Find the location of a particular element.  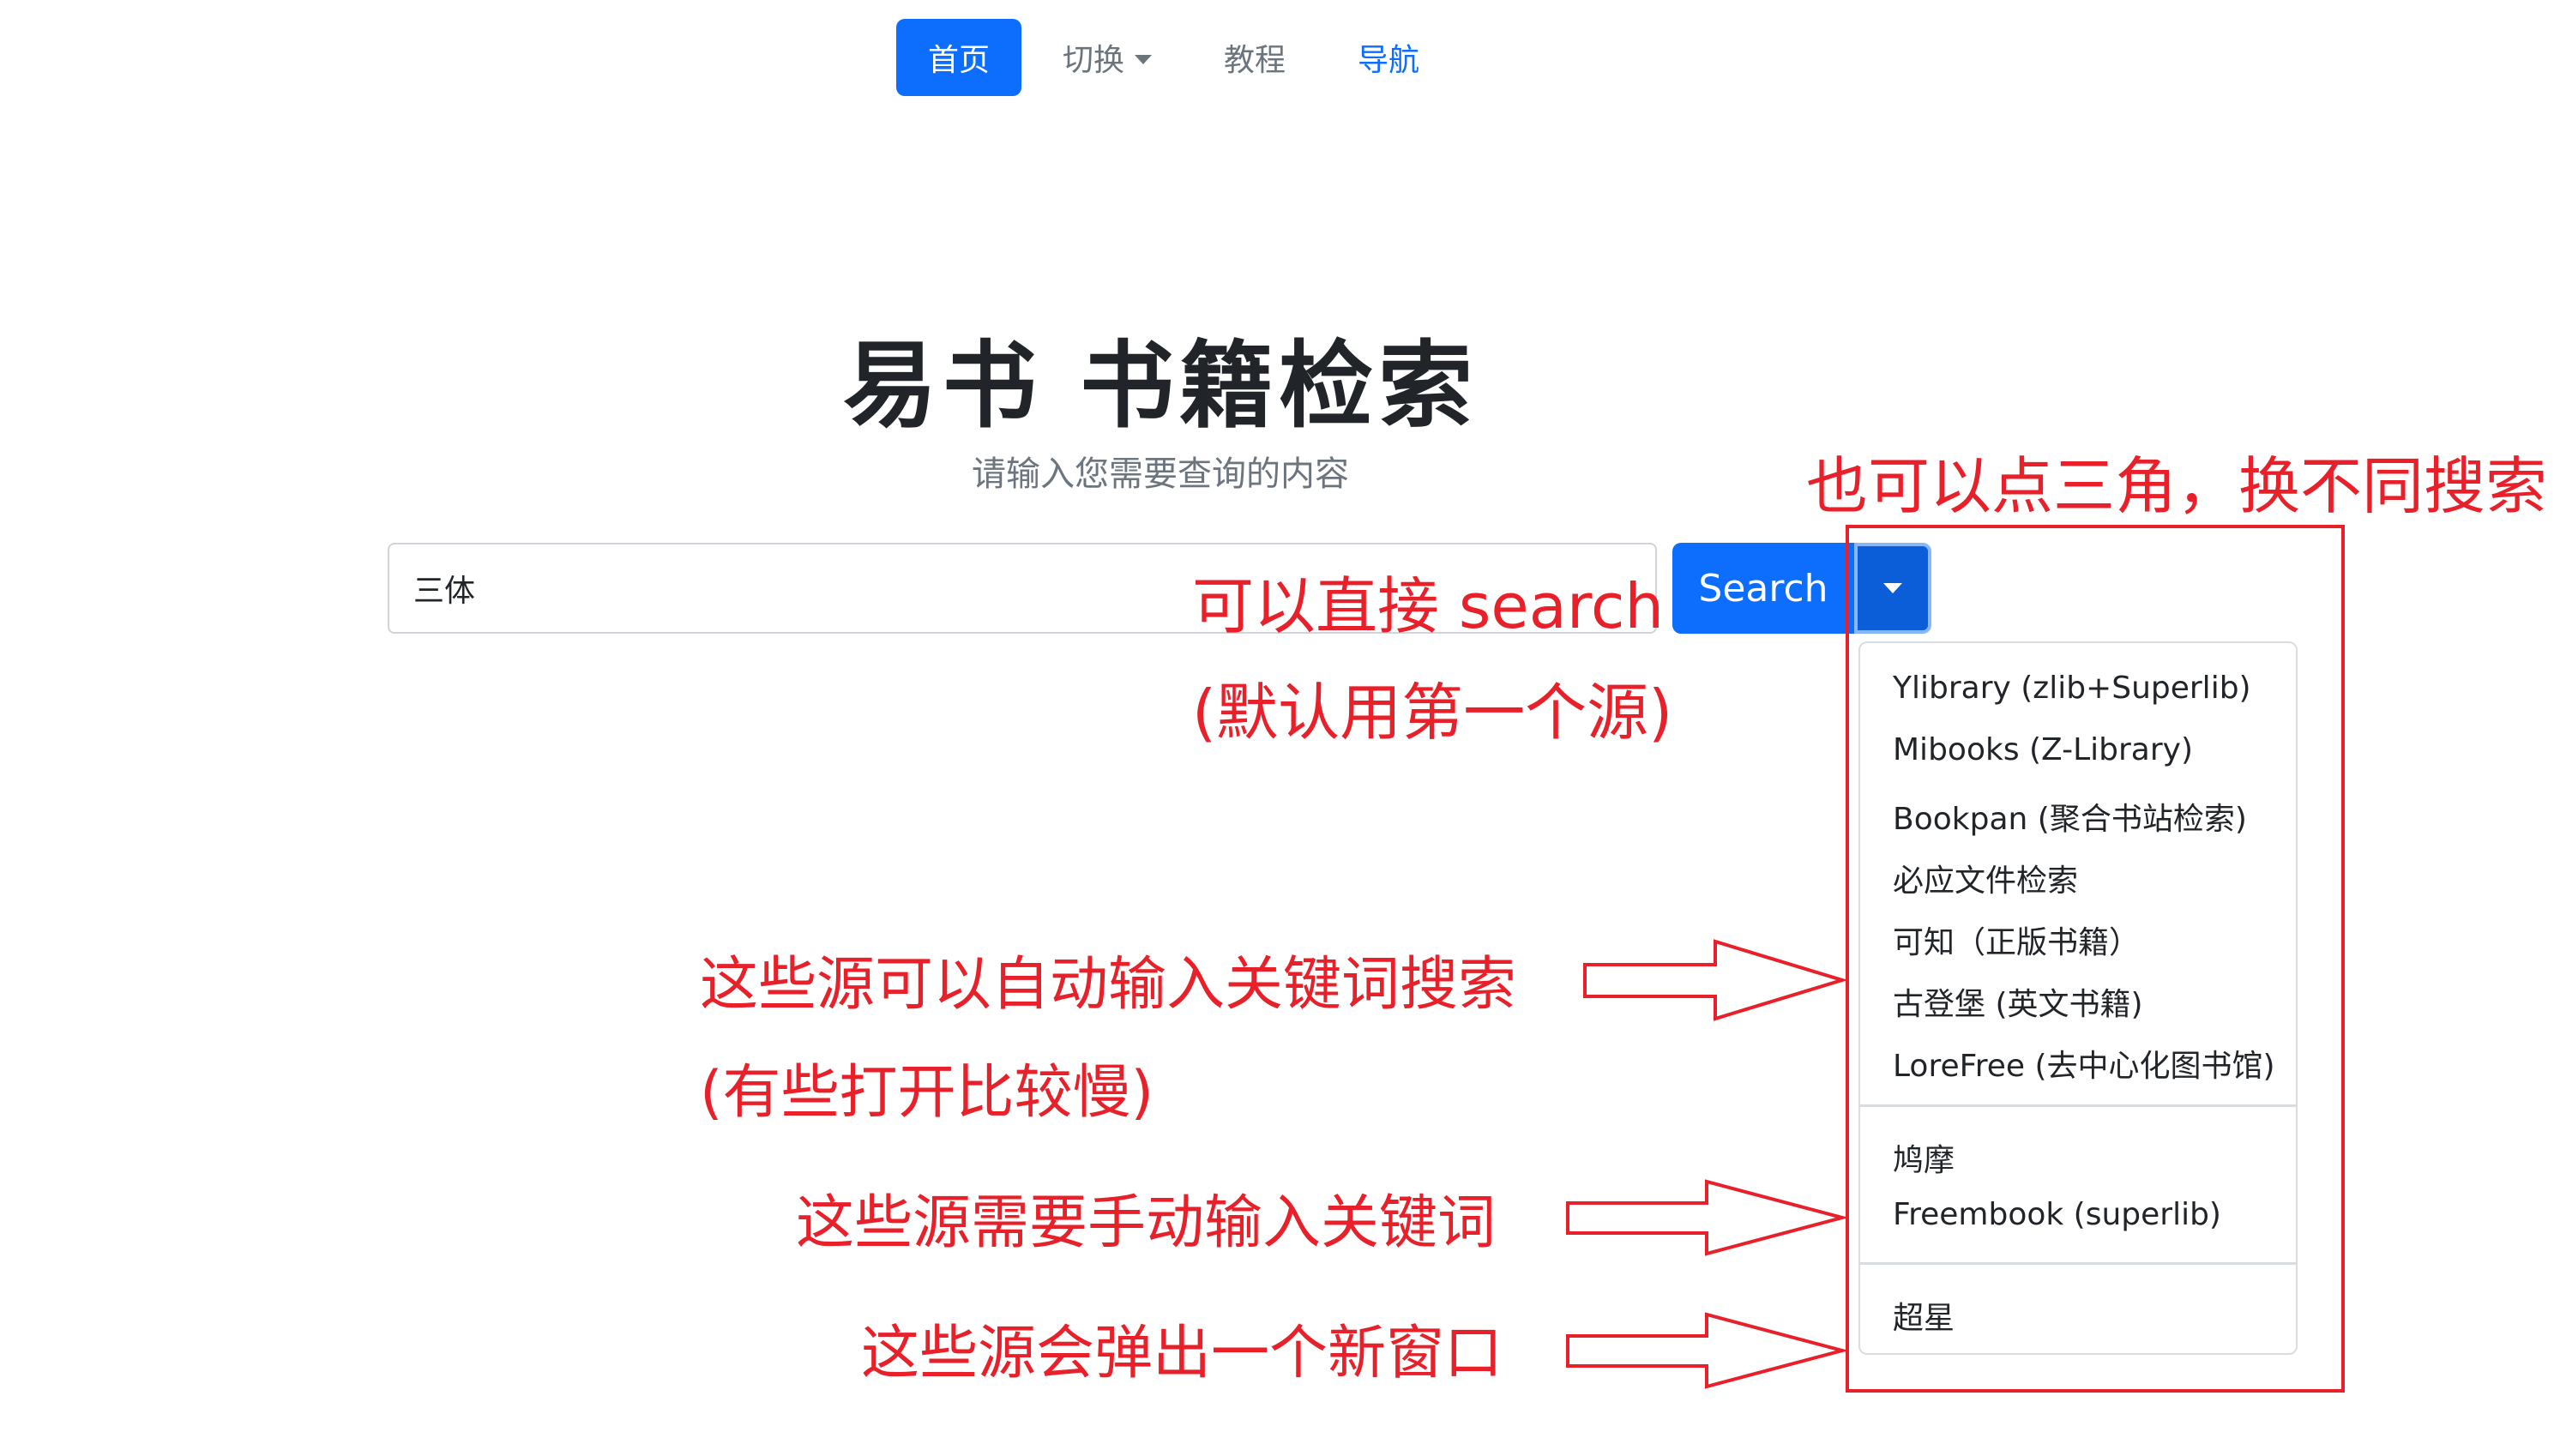

nav-navigation: 导航 is located at coordinates (1388, 58).